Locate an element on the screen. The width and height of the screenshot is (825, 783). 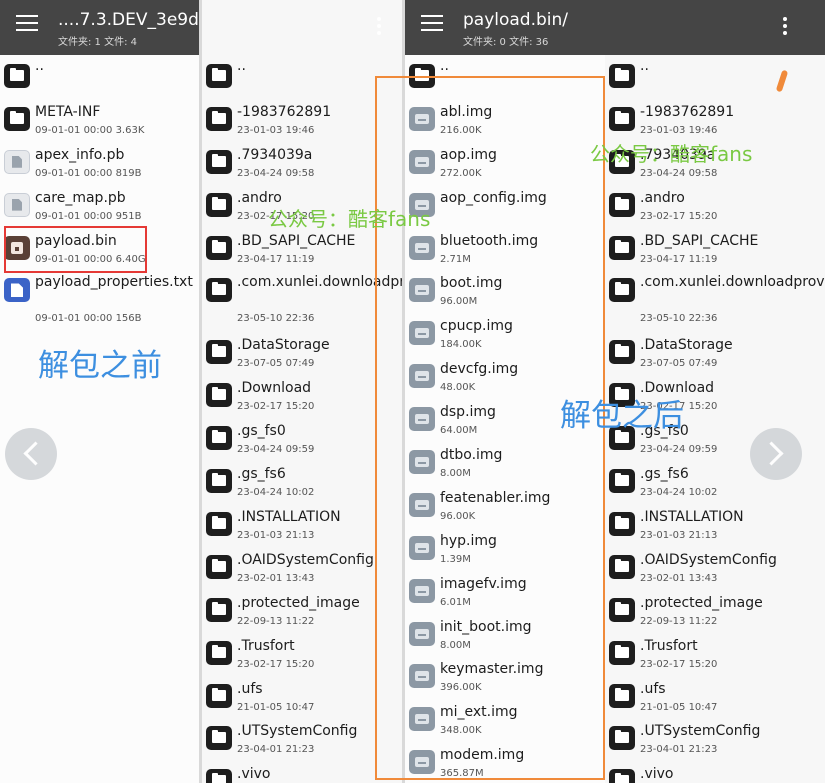
file-meta: 09-01-01 00:00 156B is located at coordinates (88, 319).